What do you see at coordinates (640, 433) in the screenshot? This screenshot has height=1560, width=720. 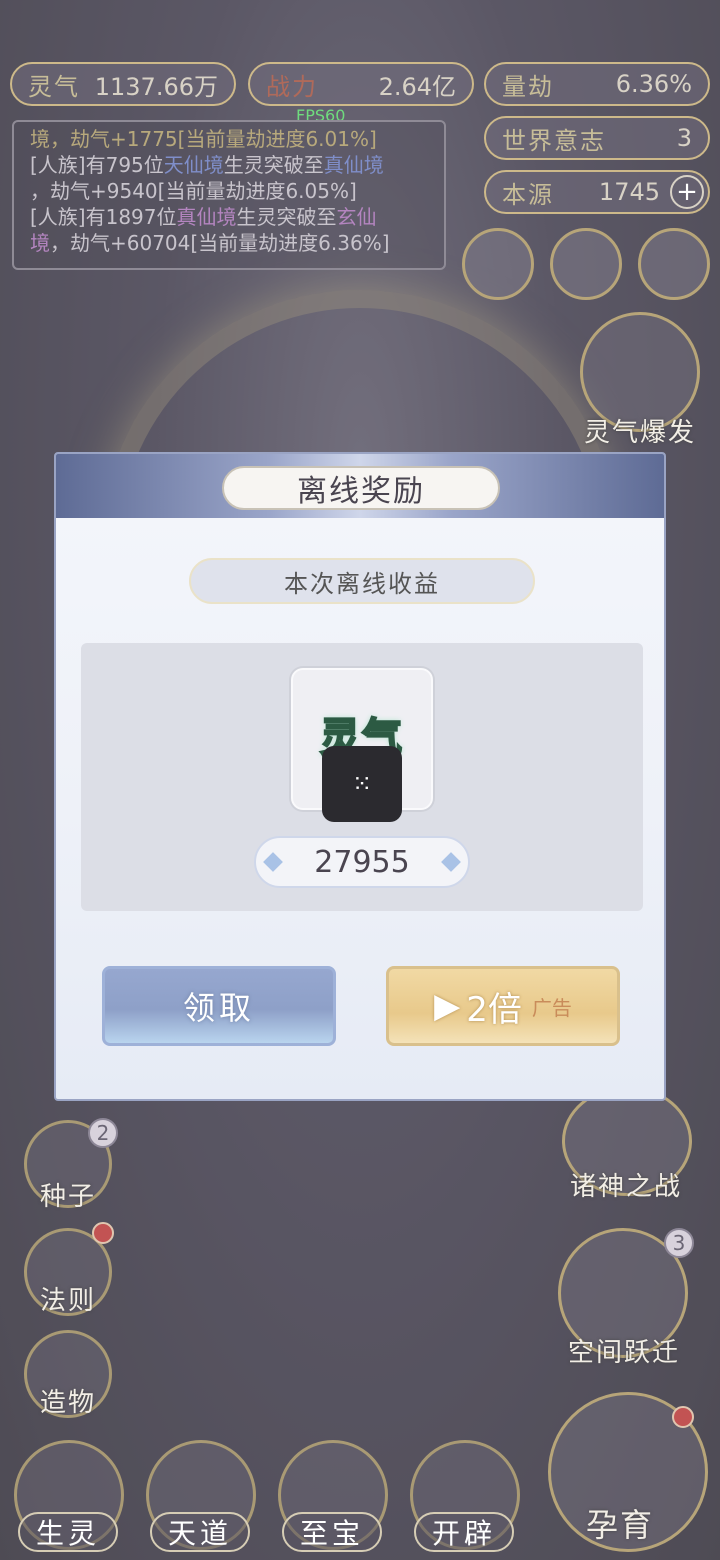 I see `lingqi-burst-label: 灵气爆发` at bounding box center [640, 433].